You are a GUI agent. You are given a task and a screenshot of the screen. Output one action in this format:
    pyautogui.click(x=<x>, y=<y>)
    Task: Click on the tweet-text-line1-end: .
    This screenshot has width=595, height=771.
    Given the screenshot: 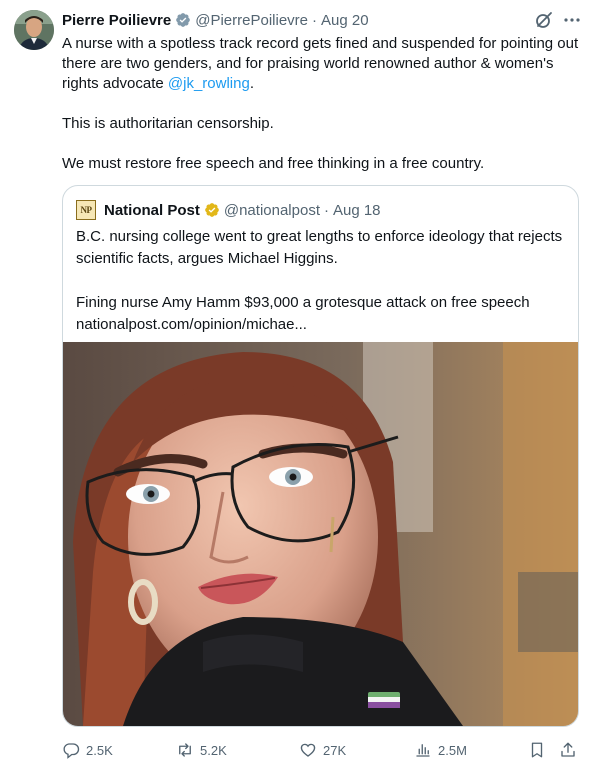 What is the action you would take?
    pyautogui.click(x=251, y=83)
    